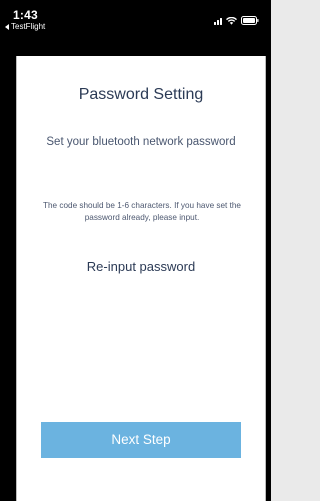  I want to click on page-title: Password Setting, so click(141, 94).